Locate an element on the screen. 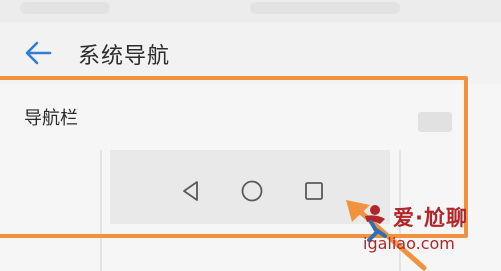  nav-back-triangle-icon is located at coordinates (190, 191).